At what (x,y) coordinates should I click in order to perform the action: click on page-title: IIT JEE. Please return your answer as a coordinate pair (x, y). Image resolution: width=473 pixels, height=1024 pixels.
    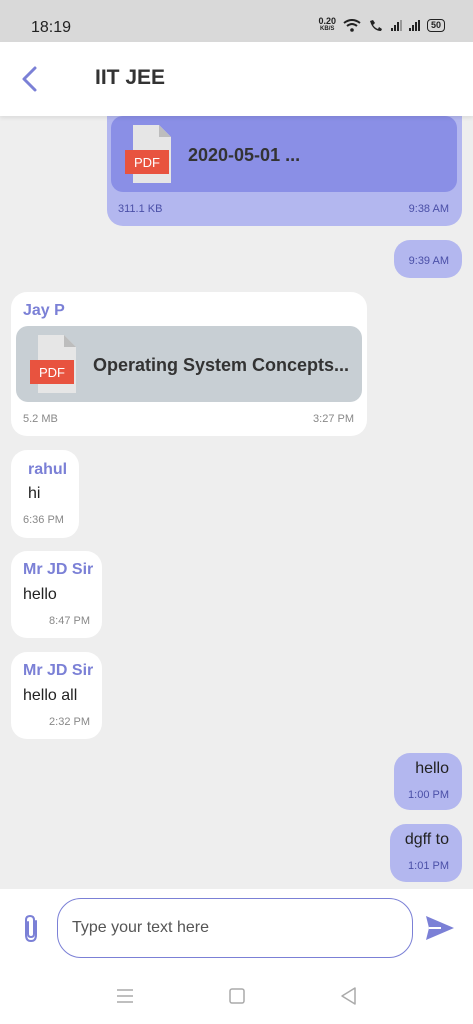
    Looking at the image, I should click on (130, 77).